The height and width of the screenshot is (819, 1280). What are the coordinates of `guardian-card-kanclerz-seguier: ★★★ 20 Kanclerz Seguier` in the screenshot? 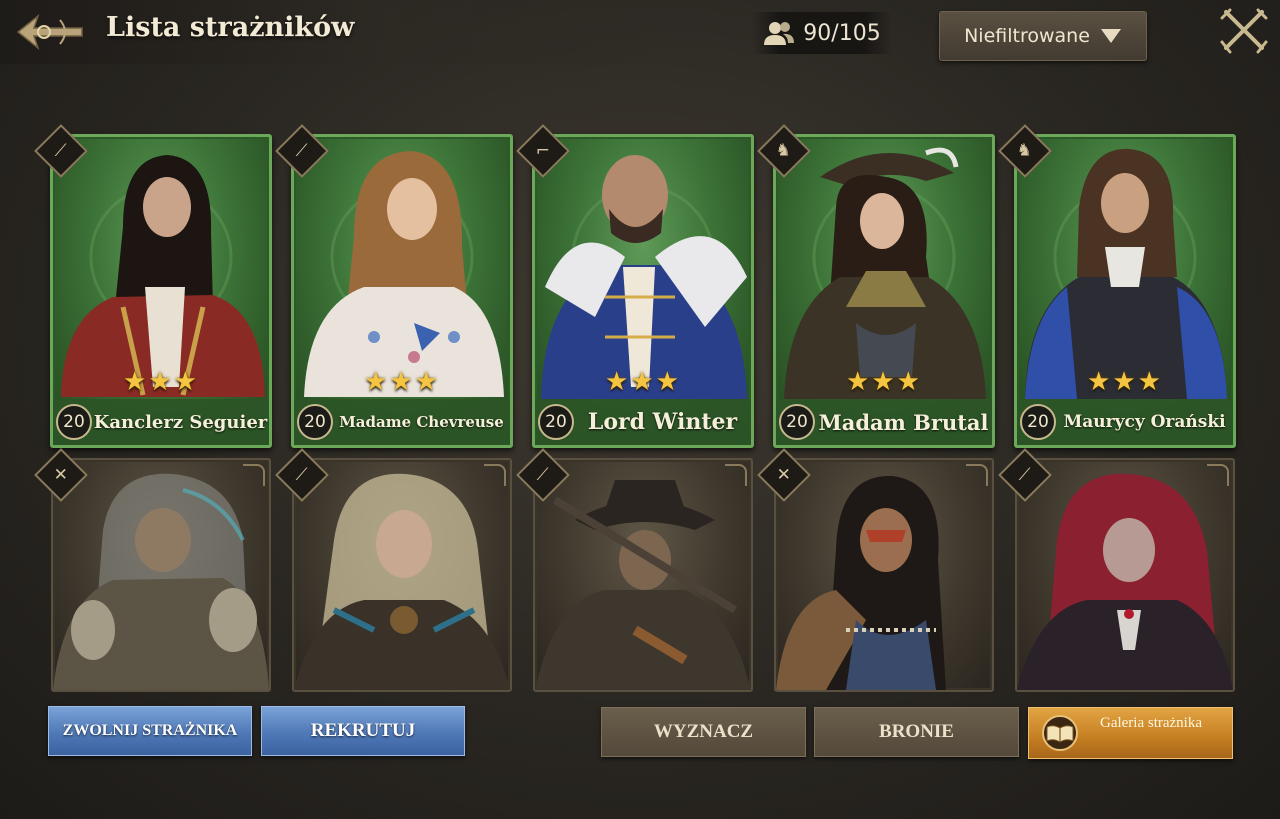 It's located at (161, 291).